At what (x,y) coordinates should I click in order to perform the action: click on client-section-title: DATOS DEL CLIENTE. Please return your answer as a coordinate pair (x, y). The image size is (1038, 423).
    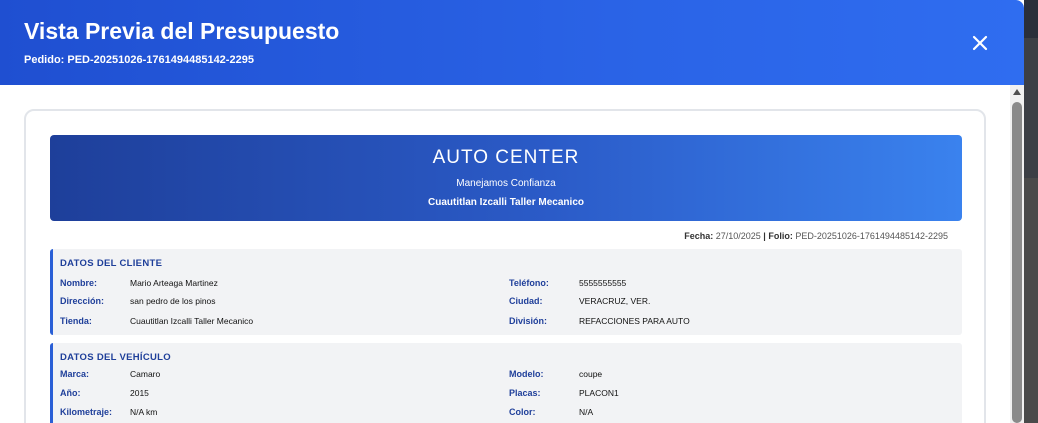
    Looking at the image, I should click on (111, 263).